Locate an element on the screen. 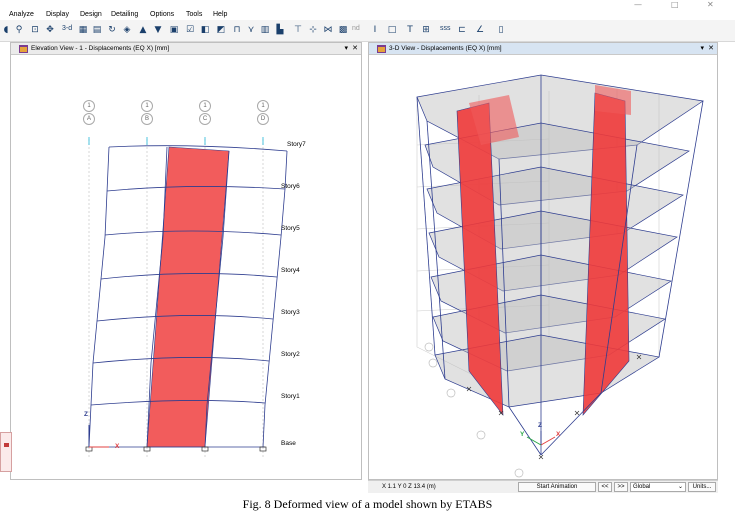 This screenshot has width=735, height=517. show-shell-icon: ◩ is located at coordinates (221, 30).